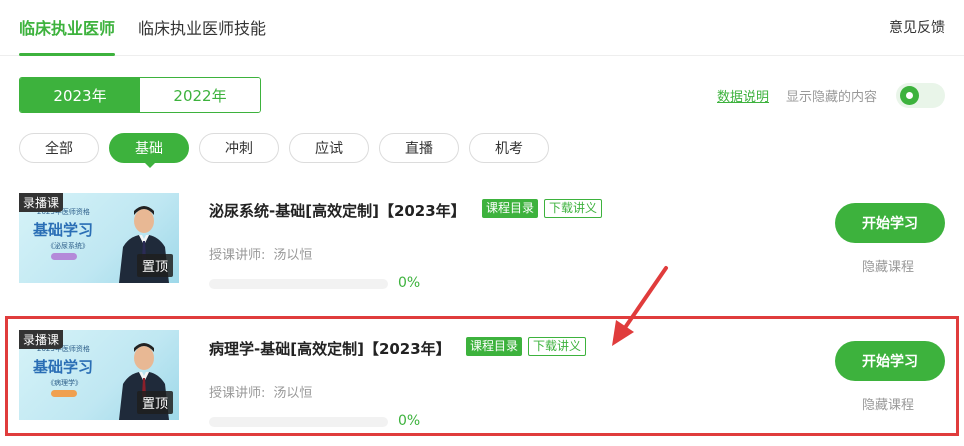 This screenshot has width=964, height=446. What do you see at coordinates (509, 148) in the screenshot?
I see `filter-computer-test: 机考` at bounding box center [509, 148].